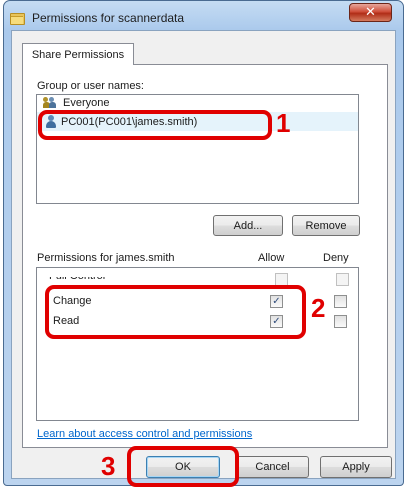 This screenshot has height=491, width=408. I want to click on remove-button: Remove, so click(326, 225).